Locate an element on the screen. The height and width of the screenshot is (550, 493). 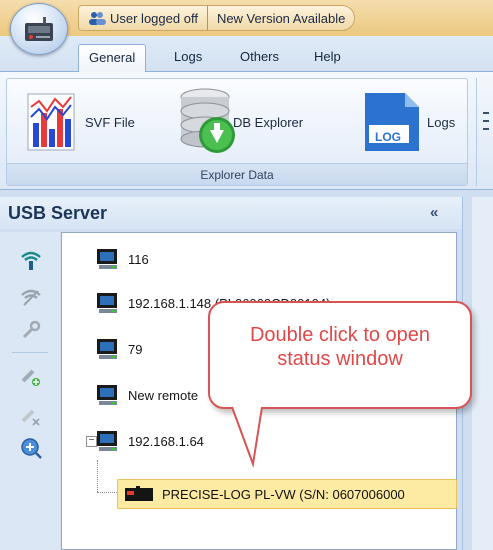
application-menu-button is located at coordinates (39, 29).